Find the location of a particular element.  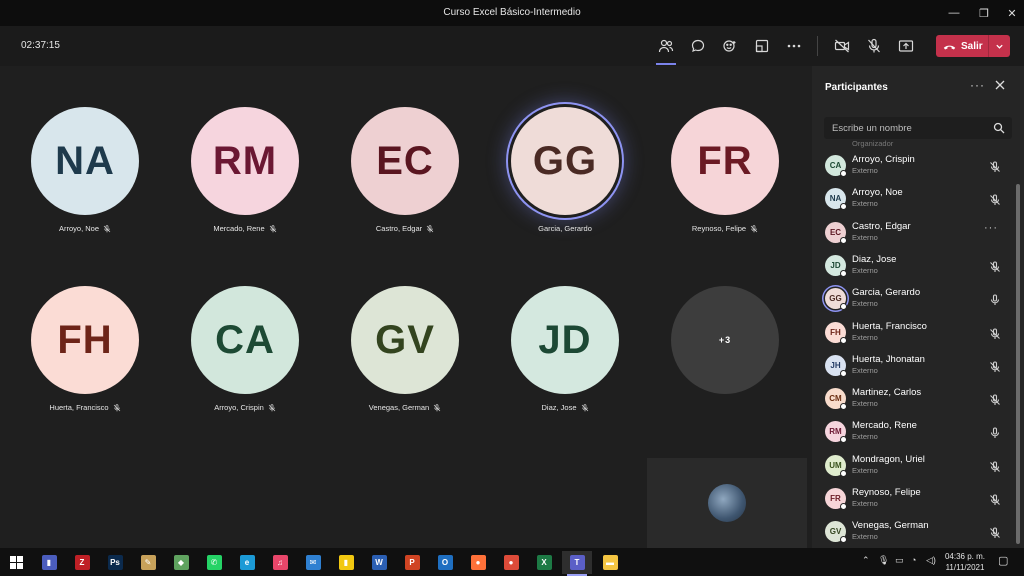

search-input is located at coordinates (911, 128).